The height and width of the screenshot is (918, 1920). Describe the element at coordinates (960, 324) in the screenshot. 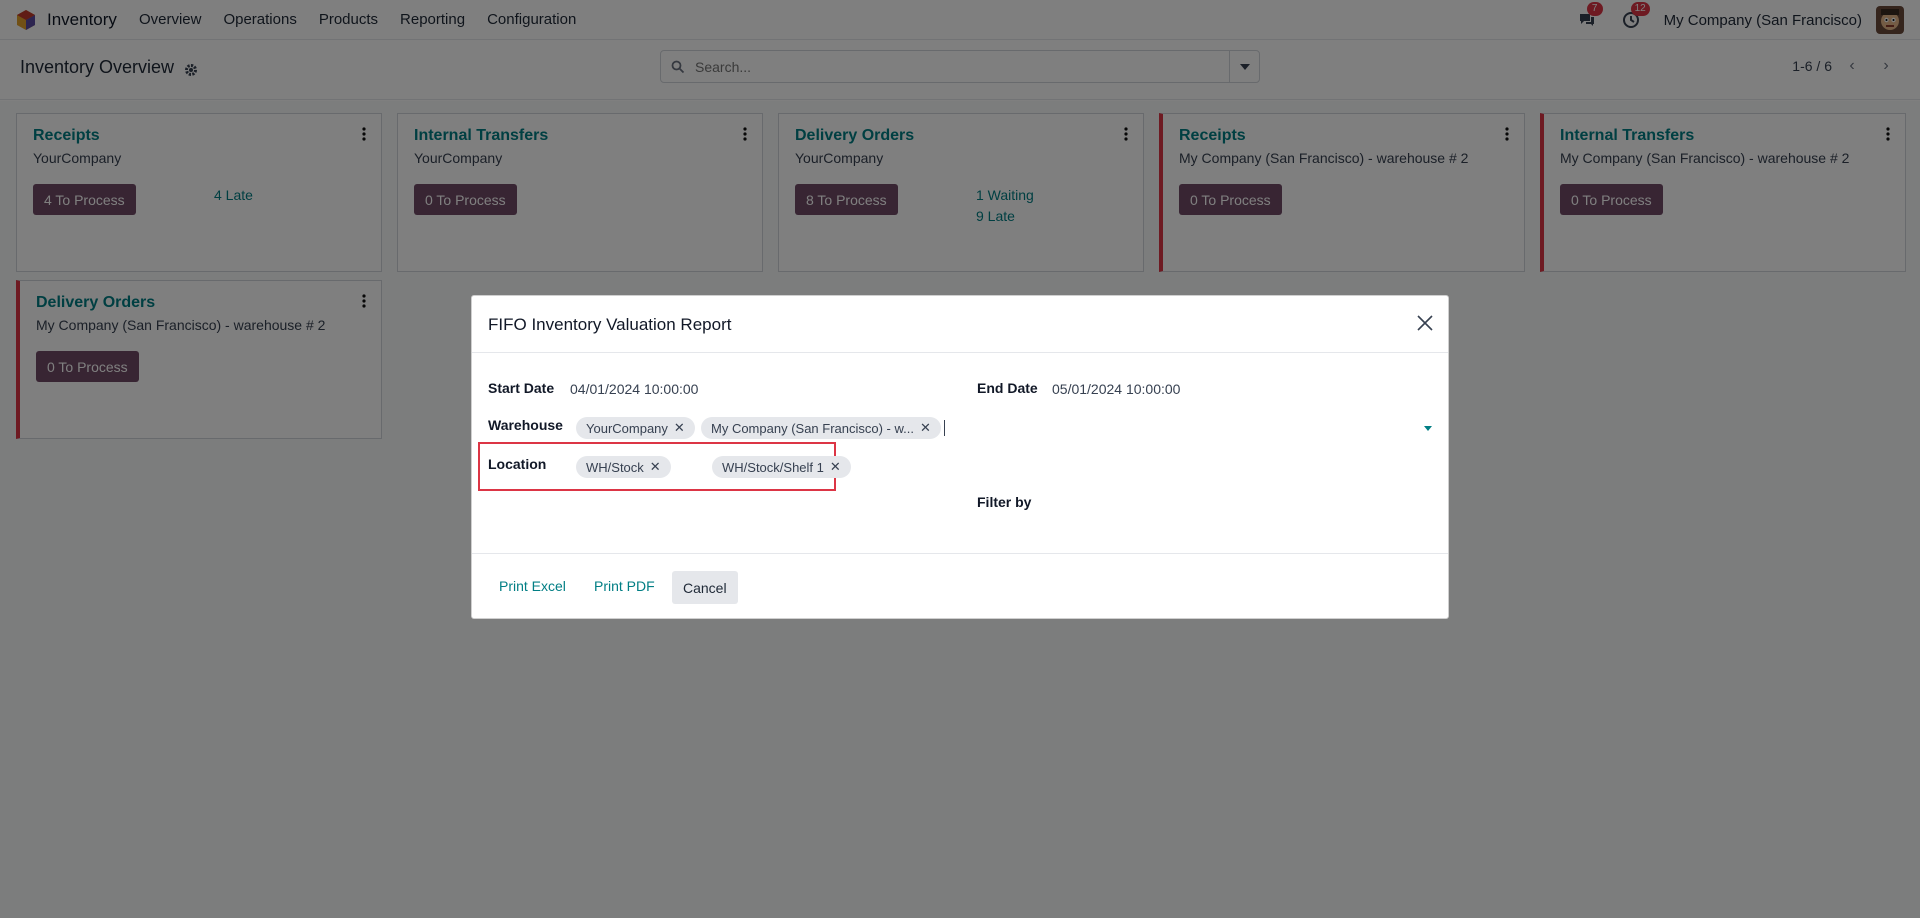

I see `dialog-header: FIFO Inventory Valuation Report` at that location.